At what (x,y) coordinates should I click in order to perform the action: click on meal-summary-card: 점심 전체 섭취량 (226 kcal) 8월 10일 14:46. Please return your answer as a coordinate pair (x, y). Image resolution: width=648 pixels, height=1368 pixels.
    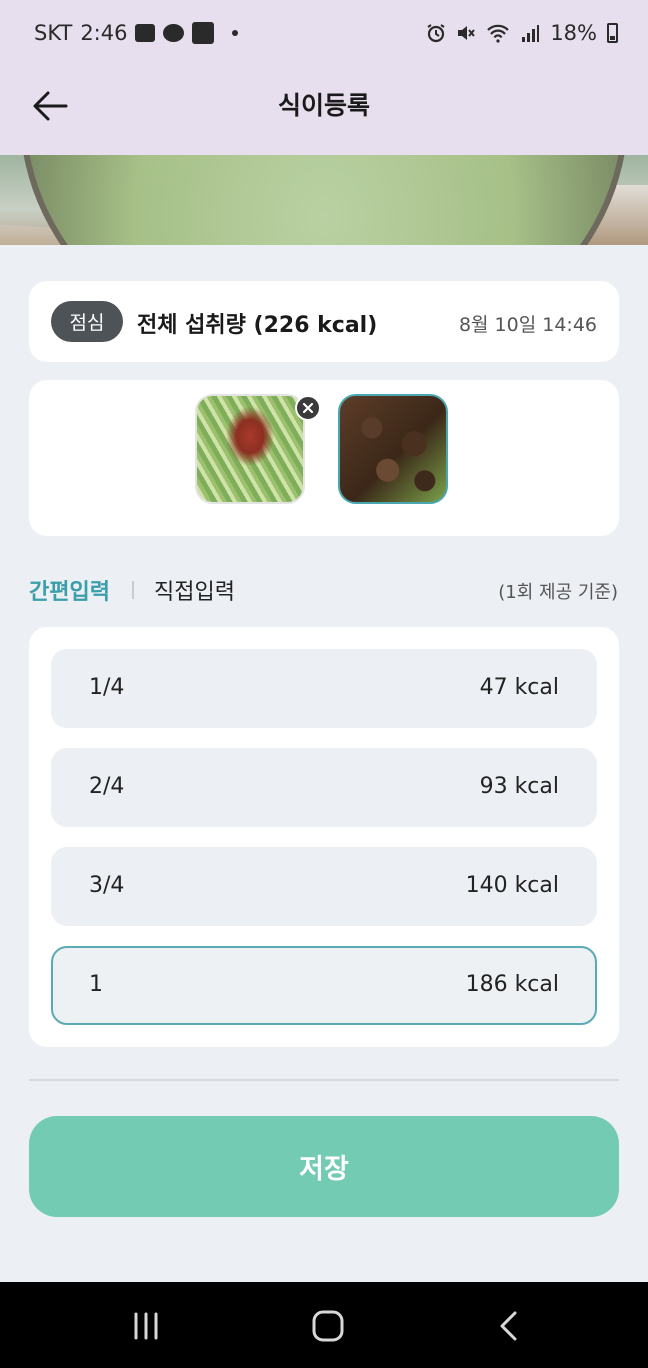
    Looking at the image, I should click on (324, 321).